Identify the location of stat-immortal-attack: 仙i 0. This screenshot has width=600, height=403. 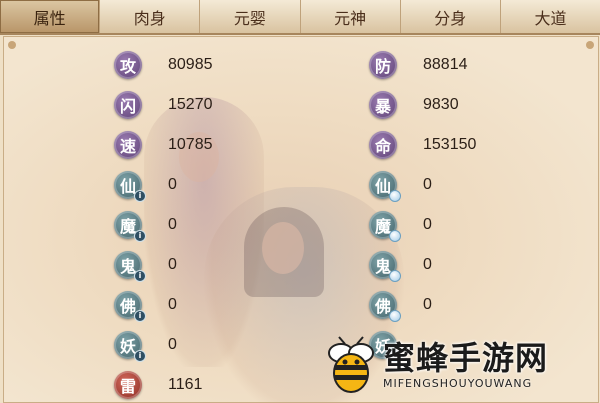
(145, 186).